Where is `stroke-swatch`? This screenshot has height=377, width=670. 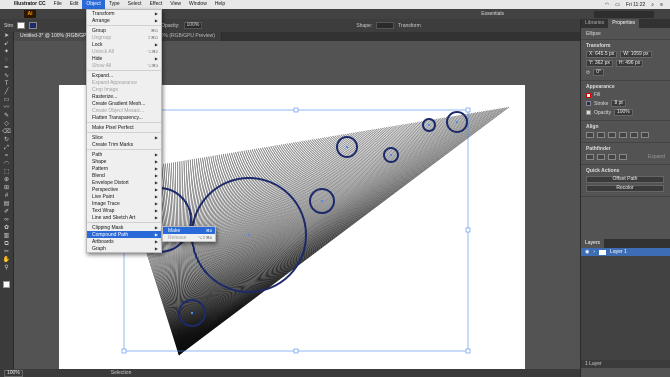
stroke-swatch is located at coordinates (33, 25).